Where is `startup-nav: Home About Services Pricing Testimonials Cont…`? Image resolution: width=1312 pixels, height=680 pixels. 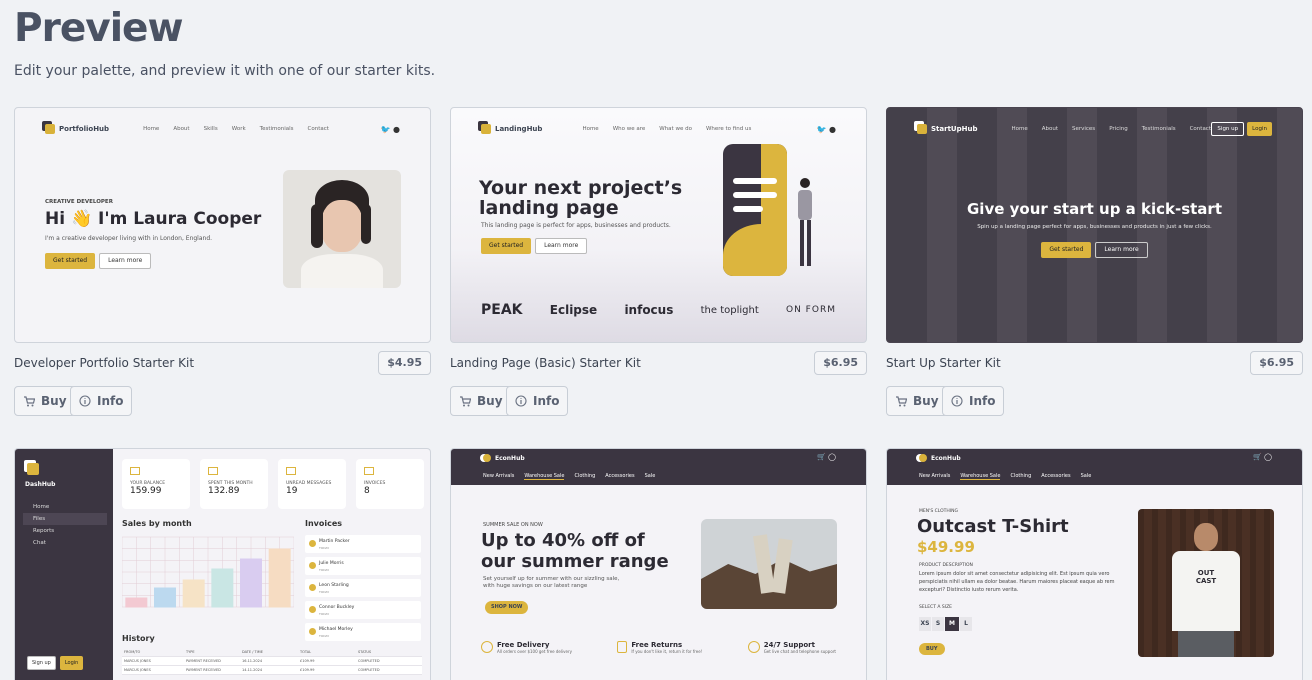
startup-nav: Home About Services Pricing Testimonials Cont… is located at coordinates (1111, 129).